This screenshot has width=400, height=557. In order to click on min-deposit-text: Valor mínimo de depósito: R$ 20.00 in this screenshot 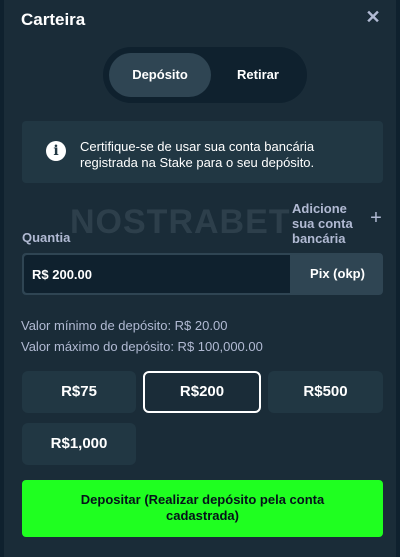, I will do `click(124, 325)`.